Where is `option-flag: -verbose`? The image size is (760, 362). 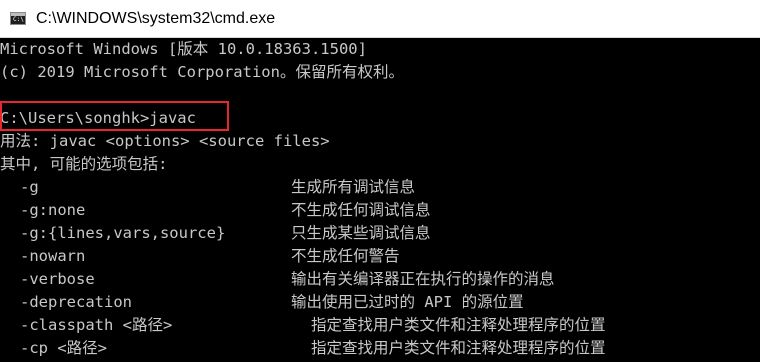
option-flag: -verbose is located at coordinates (57, 279).